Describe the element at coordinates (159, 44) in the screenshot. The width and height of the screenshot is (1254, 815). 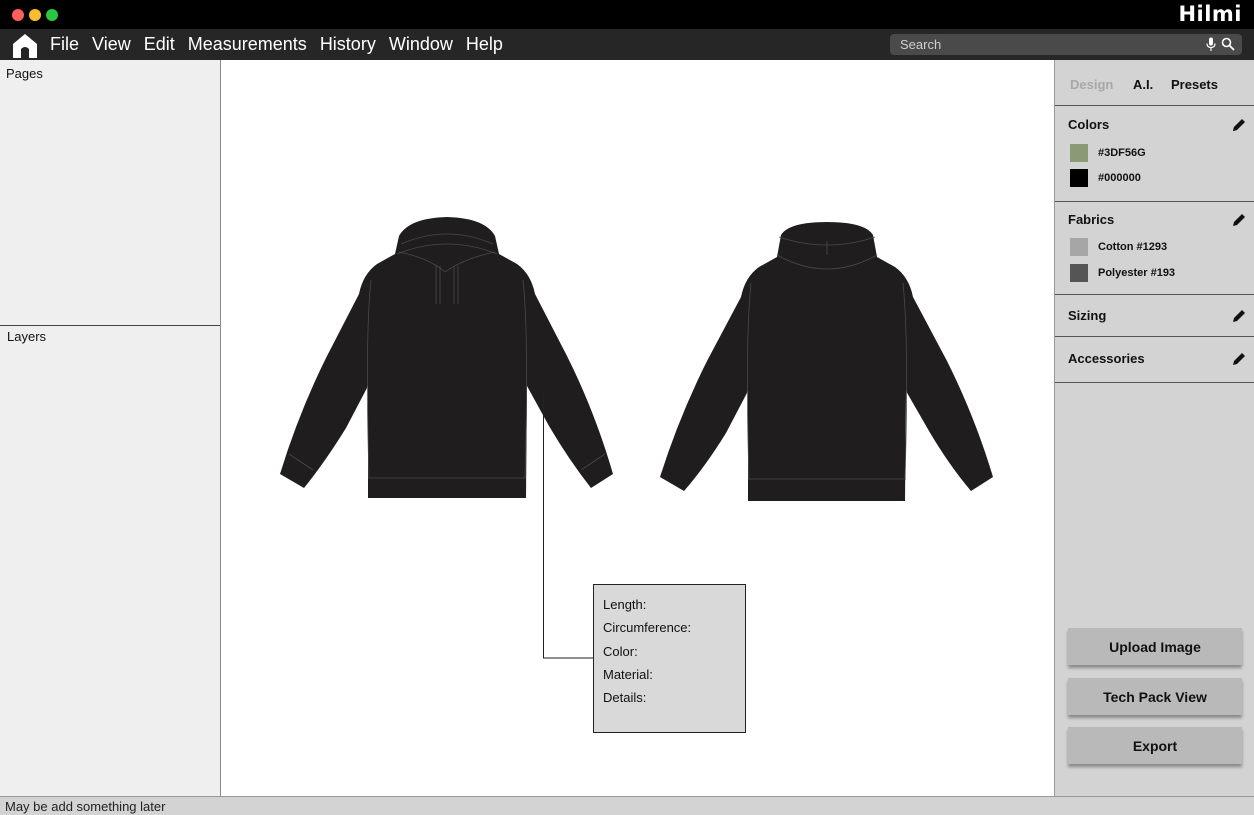
I see `menu-edit: Edit` at that location.